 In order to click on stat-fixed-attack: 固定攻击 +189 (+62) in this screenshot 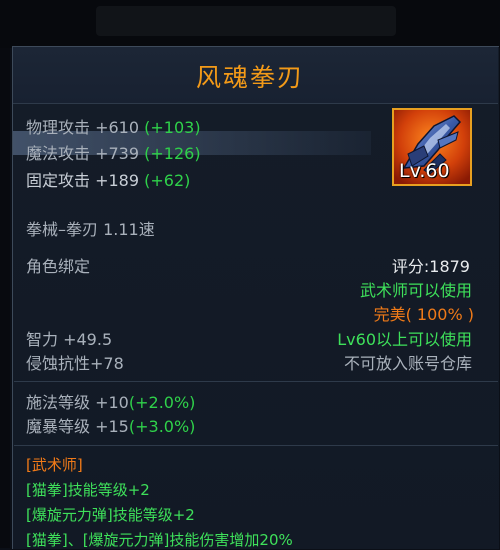, I will do `click(108, 181)`.